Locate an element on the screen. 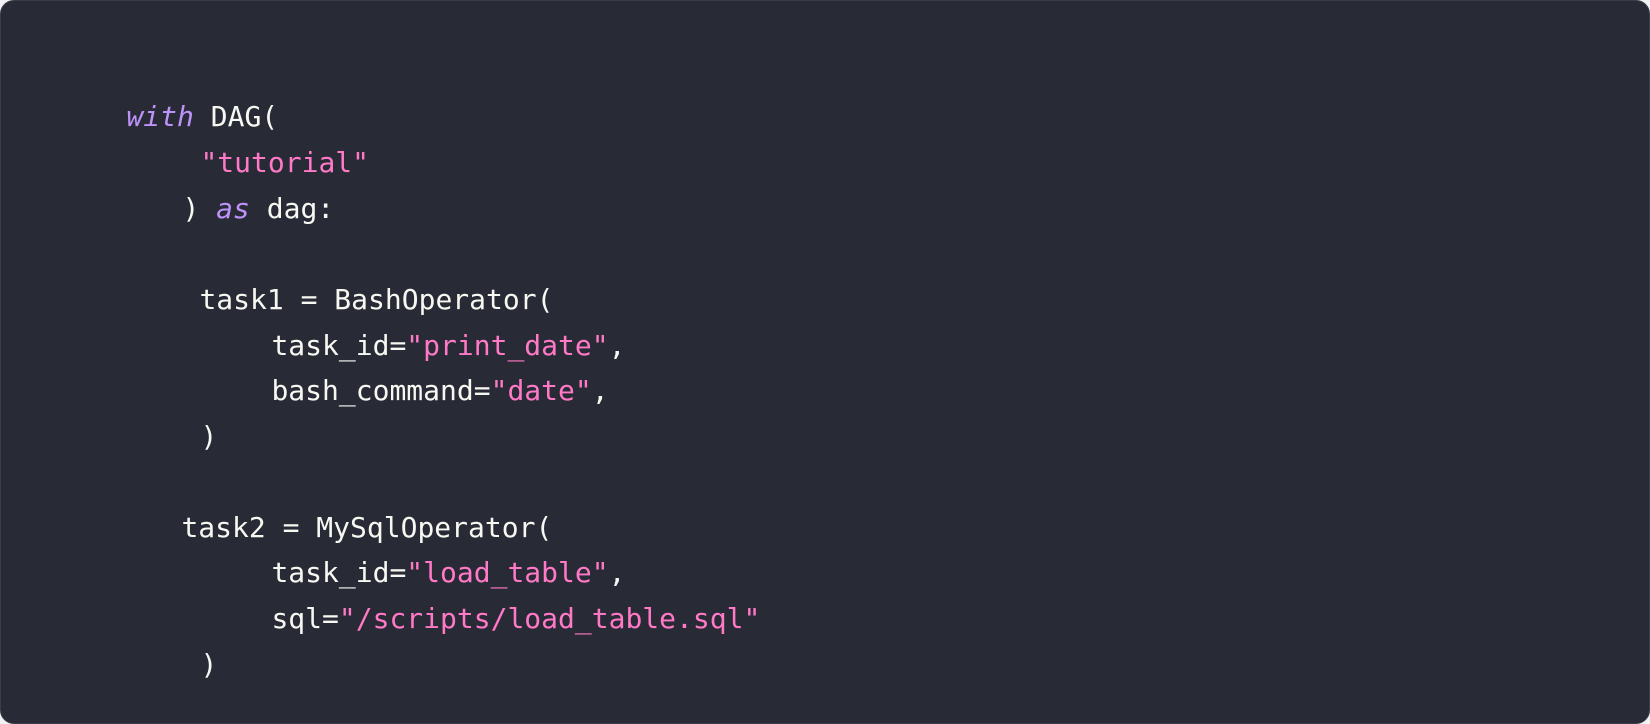 The height and width of the screenshot is (724, 1650). arg-sql: sql= is located at coordinates (305, 618).